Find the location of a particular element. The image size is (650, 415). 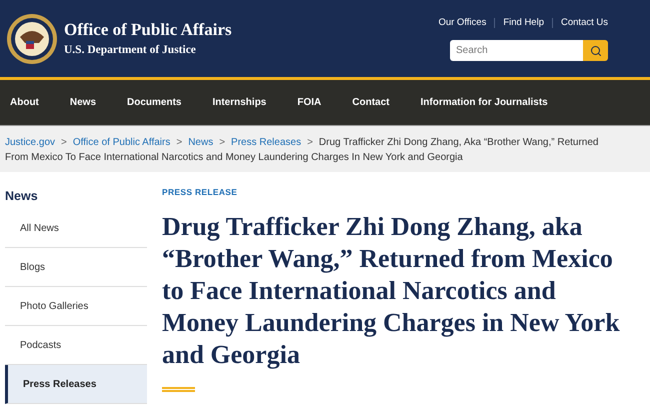

title-underline is located at coordinates (178, 389).